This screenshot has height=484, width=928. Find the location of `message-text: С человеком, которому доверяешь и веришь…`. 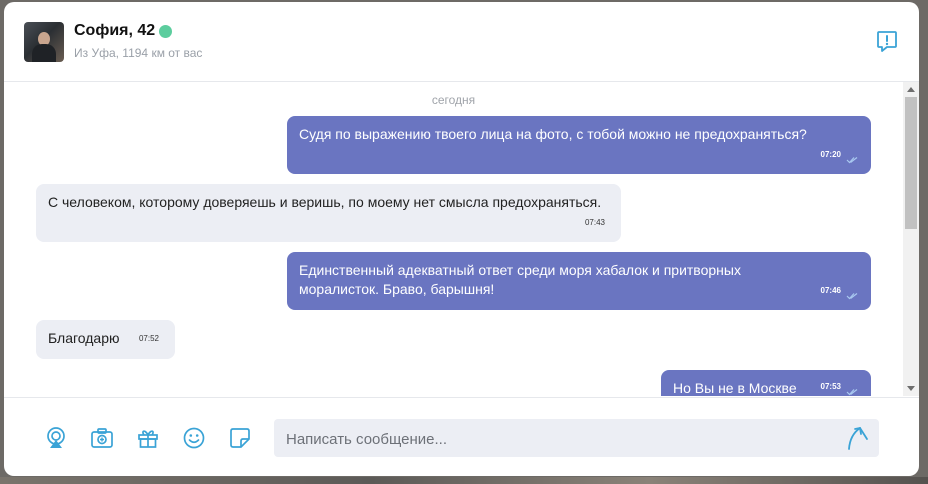

message-text: С человеком, которому доверяешь и веришь… is located at coordinates (325, 202).